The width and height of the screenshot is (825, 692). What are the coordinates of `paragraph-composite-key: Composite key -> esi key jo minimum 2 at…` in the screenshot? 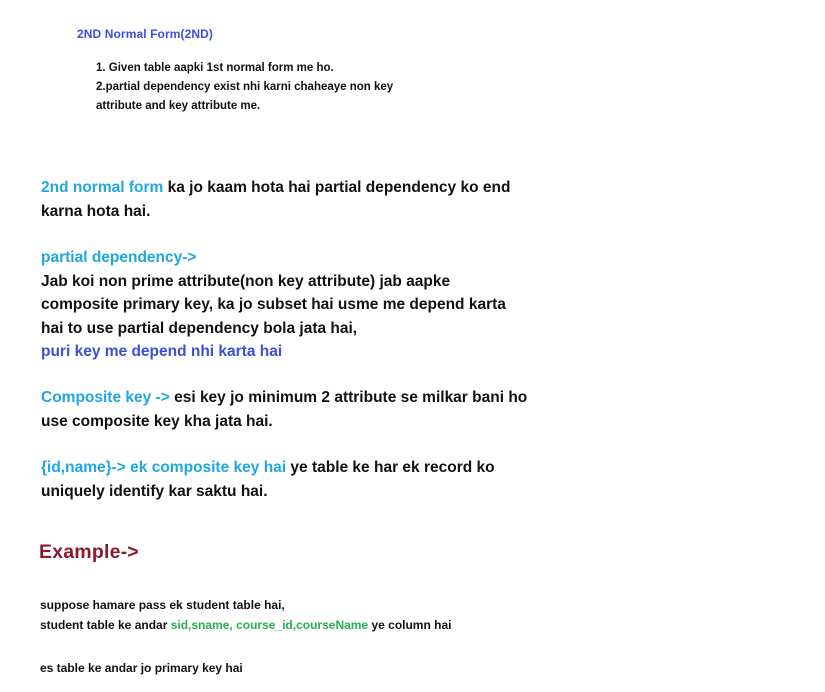 It's located at (321, 409).